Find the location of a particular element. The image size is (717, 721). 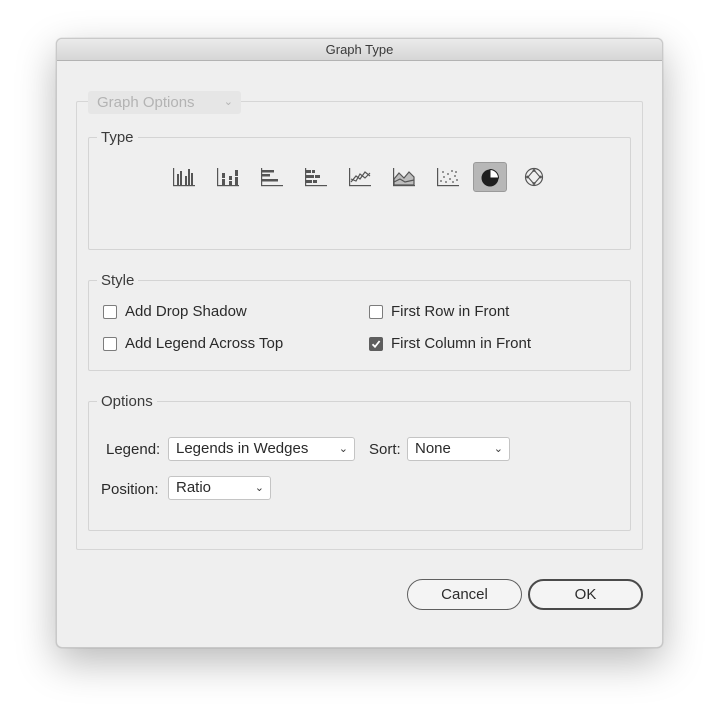

sort-label: Sort: is located at coordinates (385, 449).